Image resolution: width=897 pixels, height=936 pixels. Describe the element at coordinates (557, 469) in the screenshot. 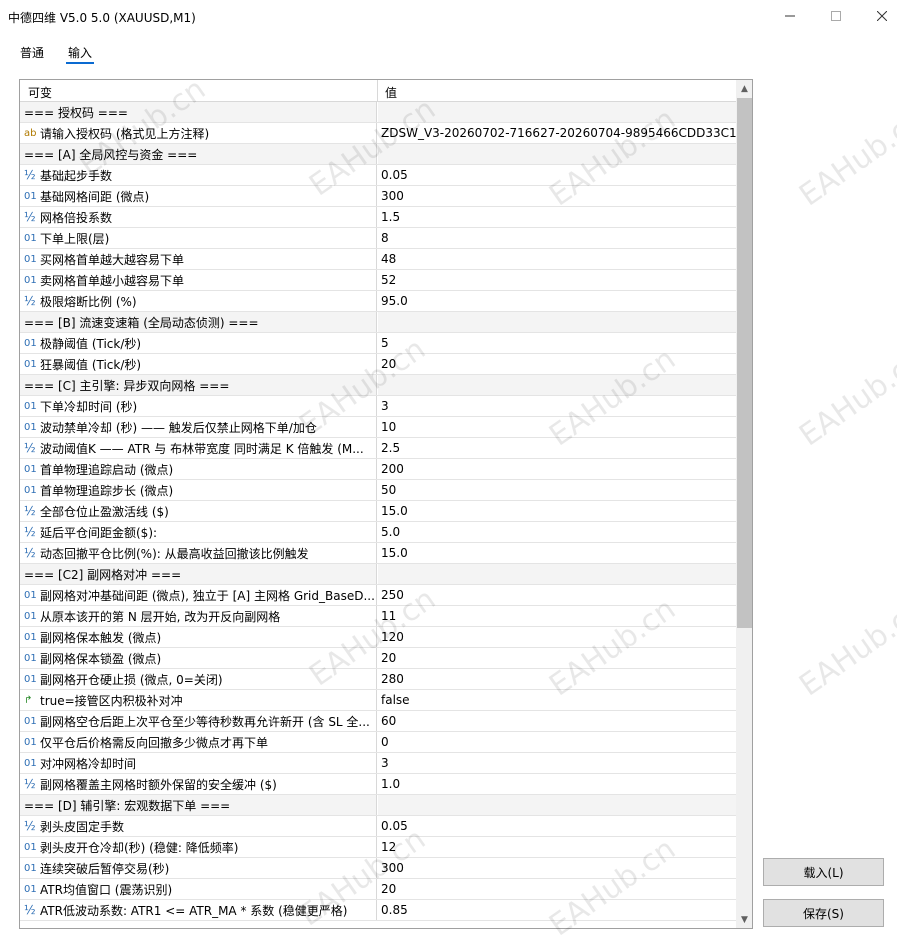

I see `value-cell: 200` at that location.